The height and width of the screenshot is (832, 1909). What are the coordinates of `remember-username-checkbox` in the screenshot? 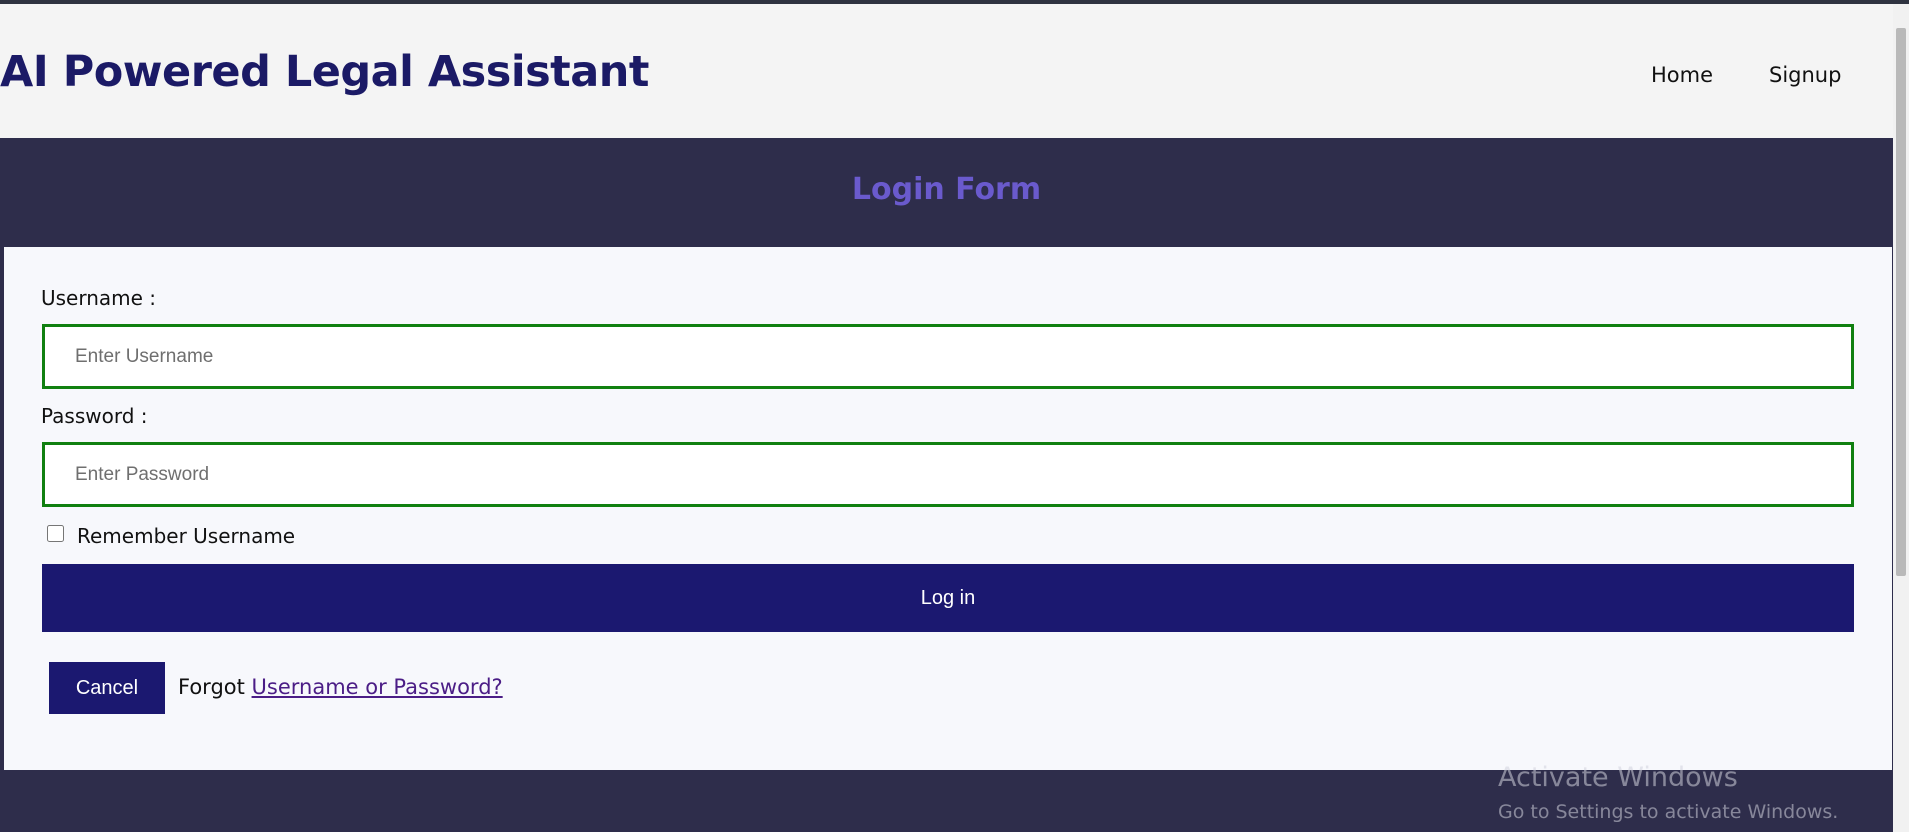 It's located at (55, 533).